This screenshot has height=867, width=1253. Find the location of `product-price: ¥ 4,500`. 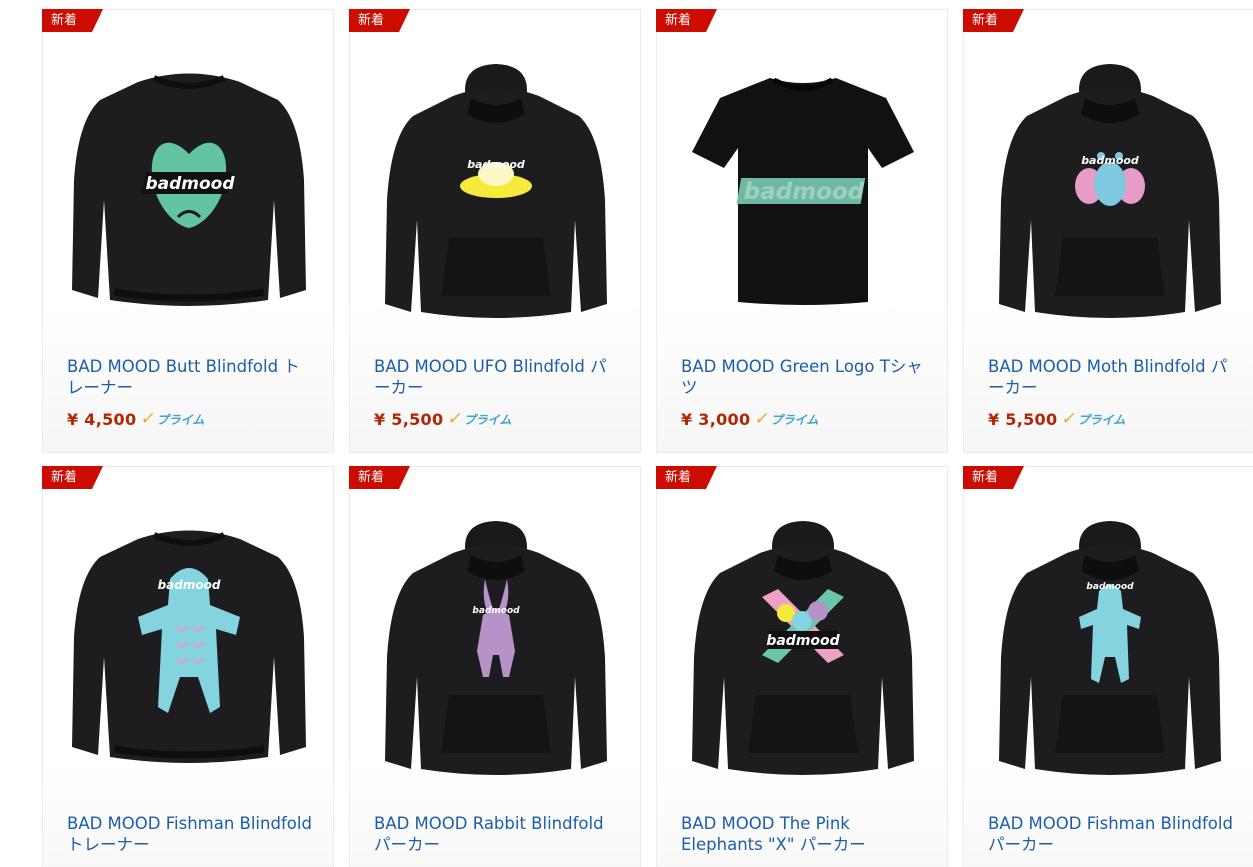

product-price: ¥ 4,500 is located at coordinates (102, 419).